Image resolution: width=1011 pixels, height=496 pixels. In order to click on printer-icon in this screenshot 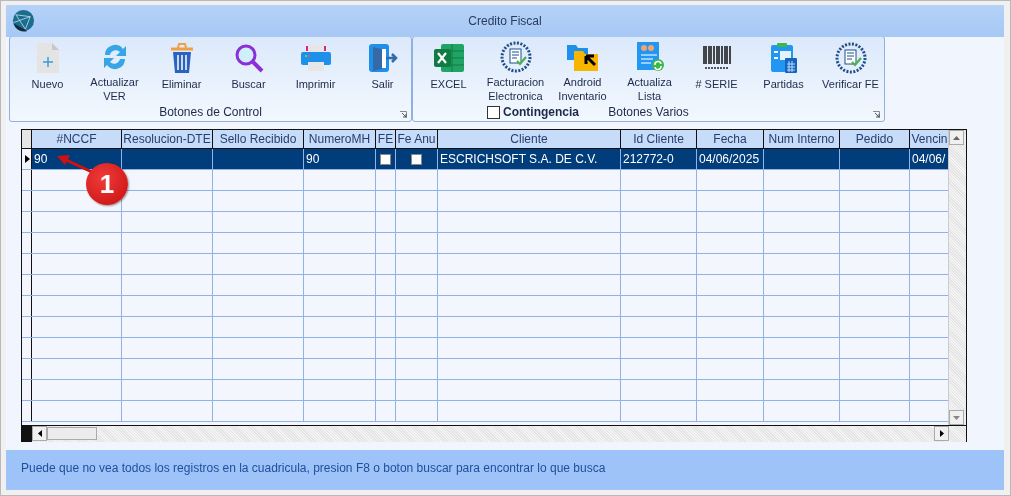, I will do `click(315, 58)`.